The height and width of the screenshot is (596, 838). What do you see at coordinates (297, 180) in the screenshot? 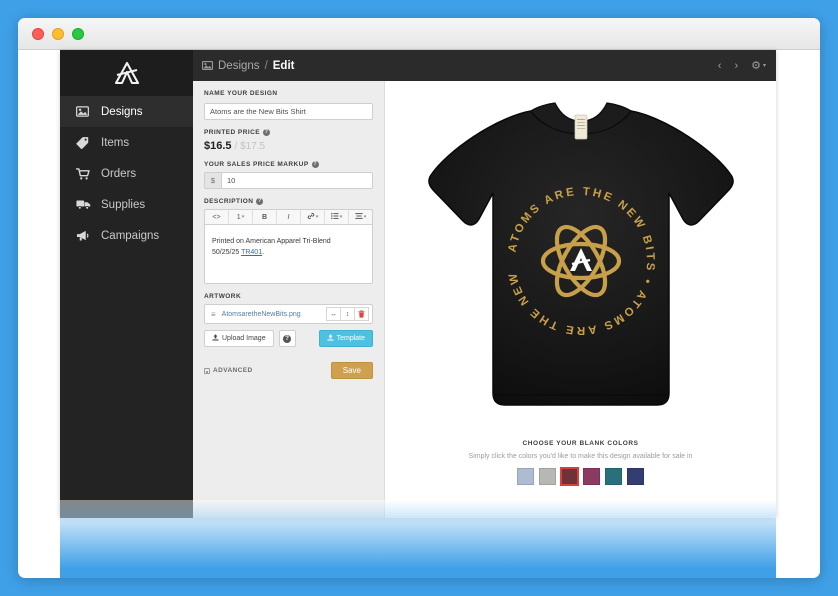
I see `markup-input` at bounding box center [297, 180].